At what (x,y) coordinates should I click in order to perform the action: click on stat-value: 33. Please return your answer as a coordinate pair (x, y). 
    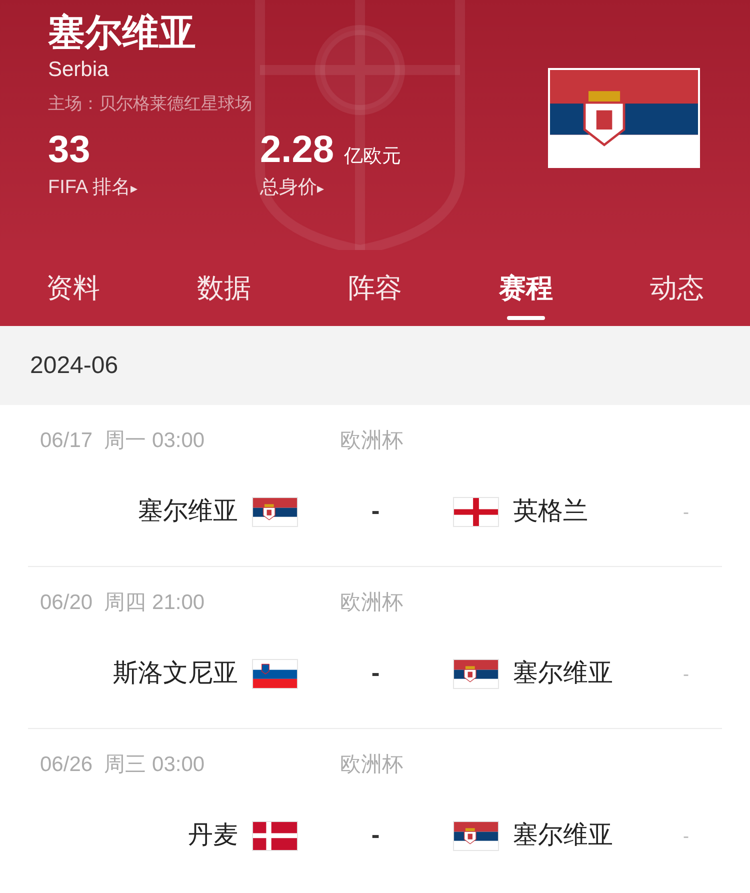
    Looking at the image, I should click on (69, 150).